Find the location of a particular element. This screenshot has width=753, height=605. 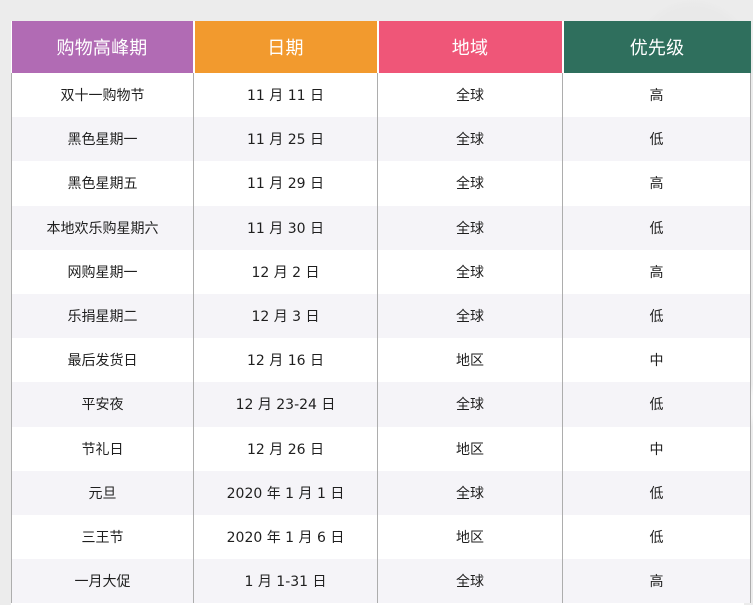

date-cell: 11 月 11 日 is located at coordinates (285, 95).